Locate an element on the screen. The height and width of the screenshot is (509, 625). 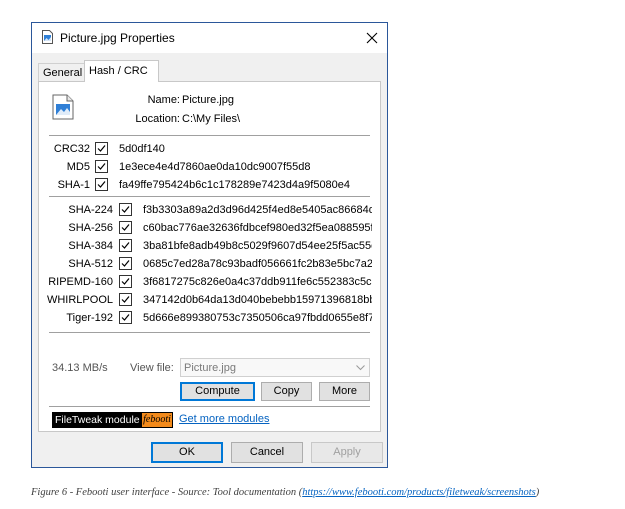
sha384-checkbox is located at coordinates (125, 245).